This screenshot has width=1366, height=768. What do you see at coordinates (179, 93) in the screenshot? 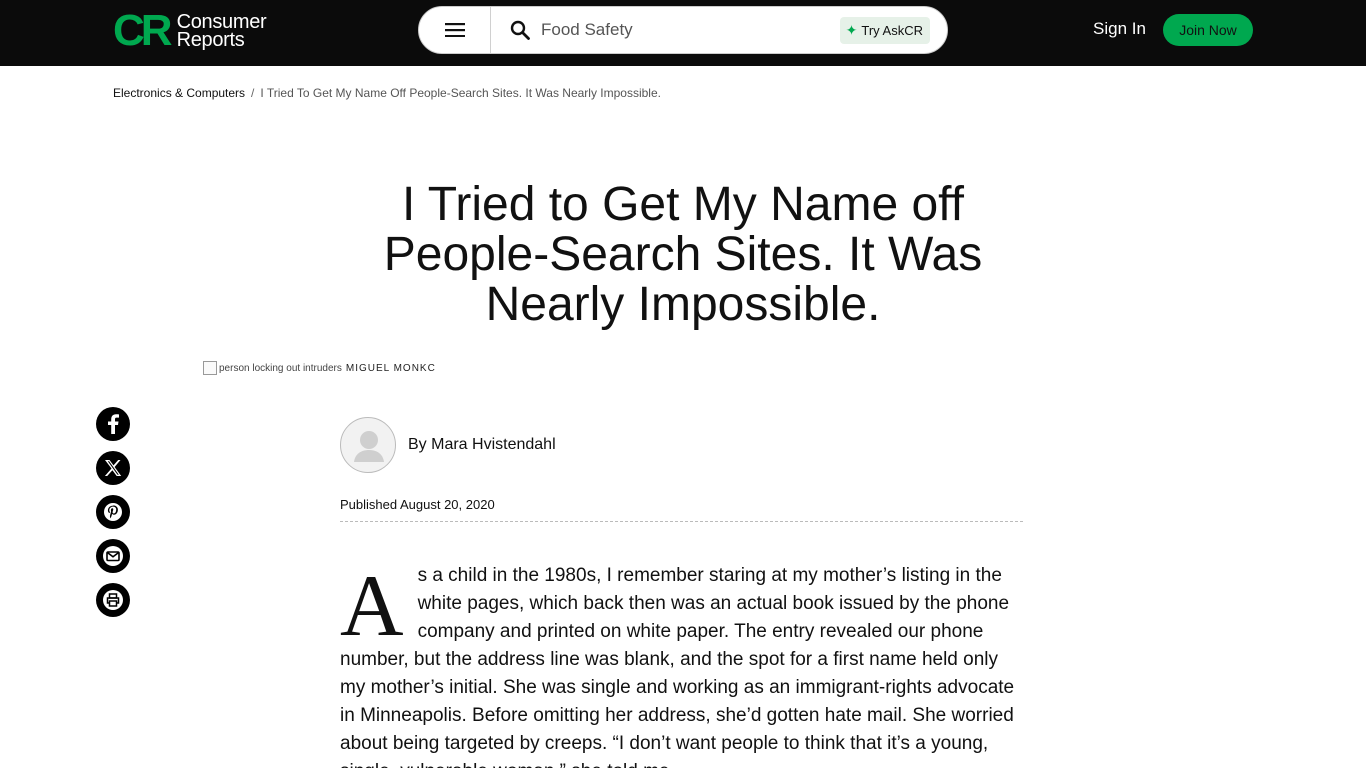
I see `breadcrumb-parent-link: Electronics & Computers` at bounding box center [179, 93].